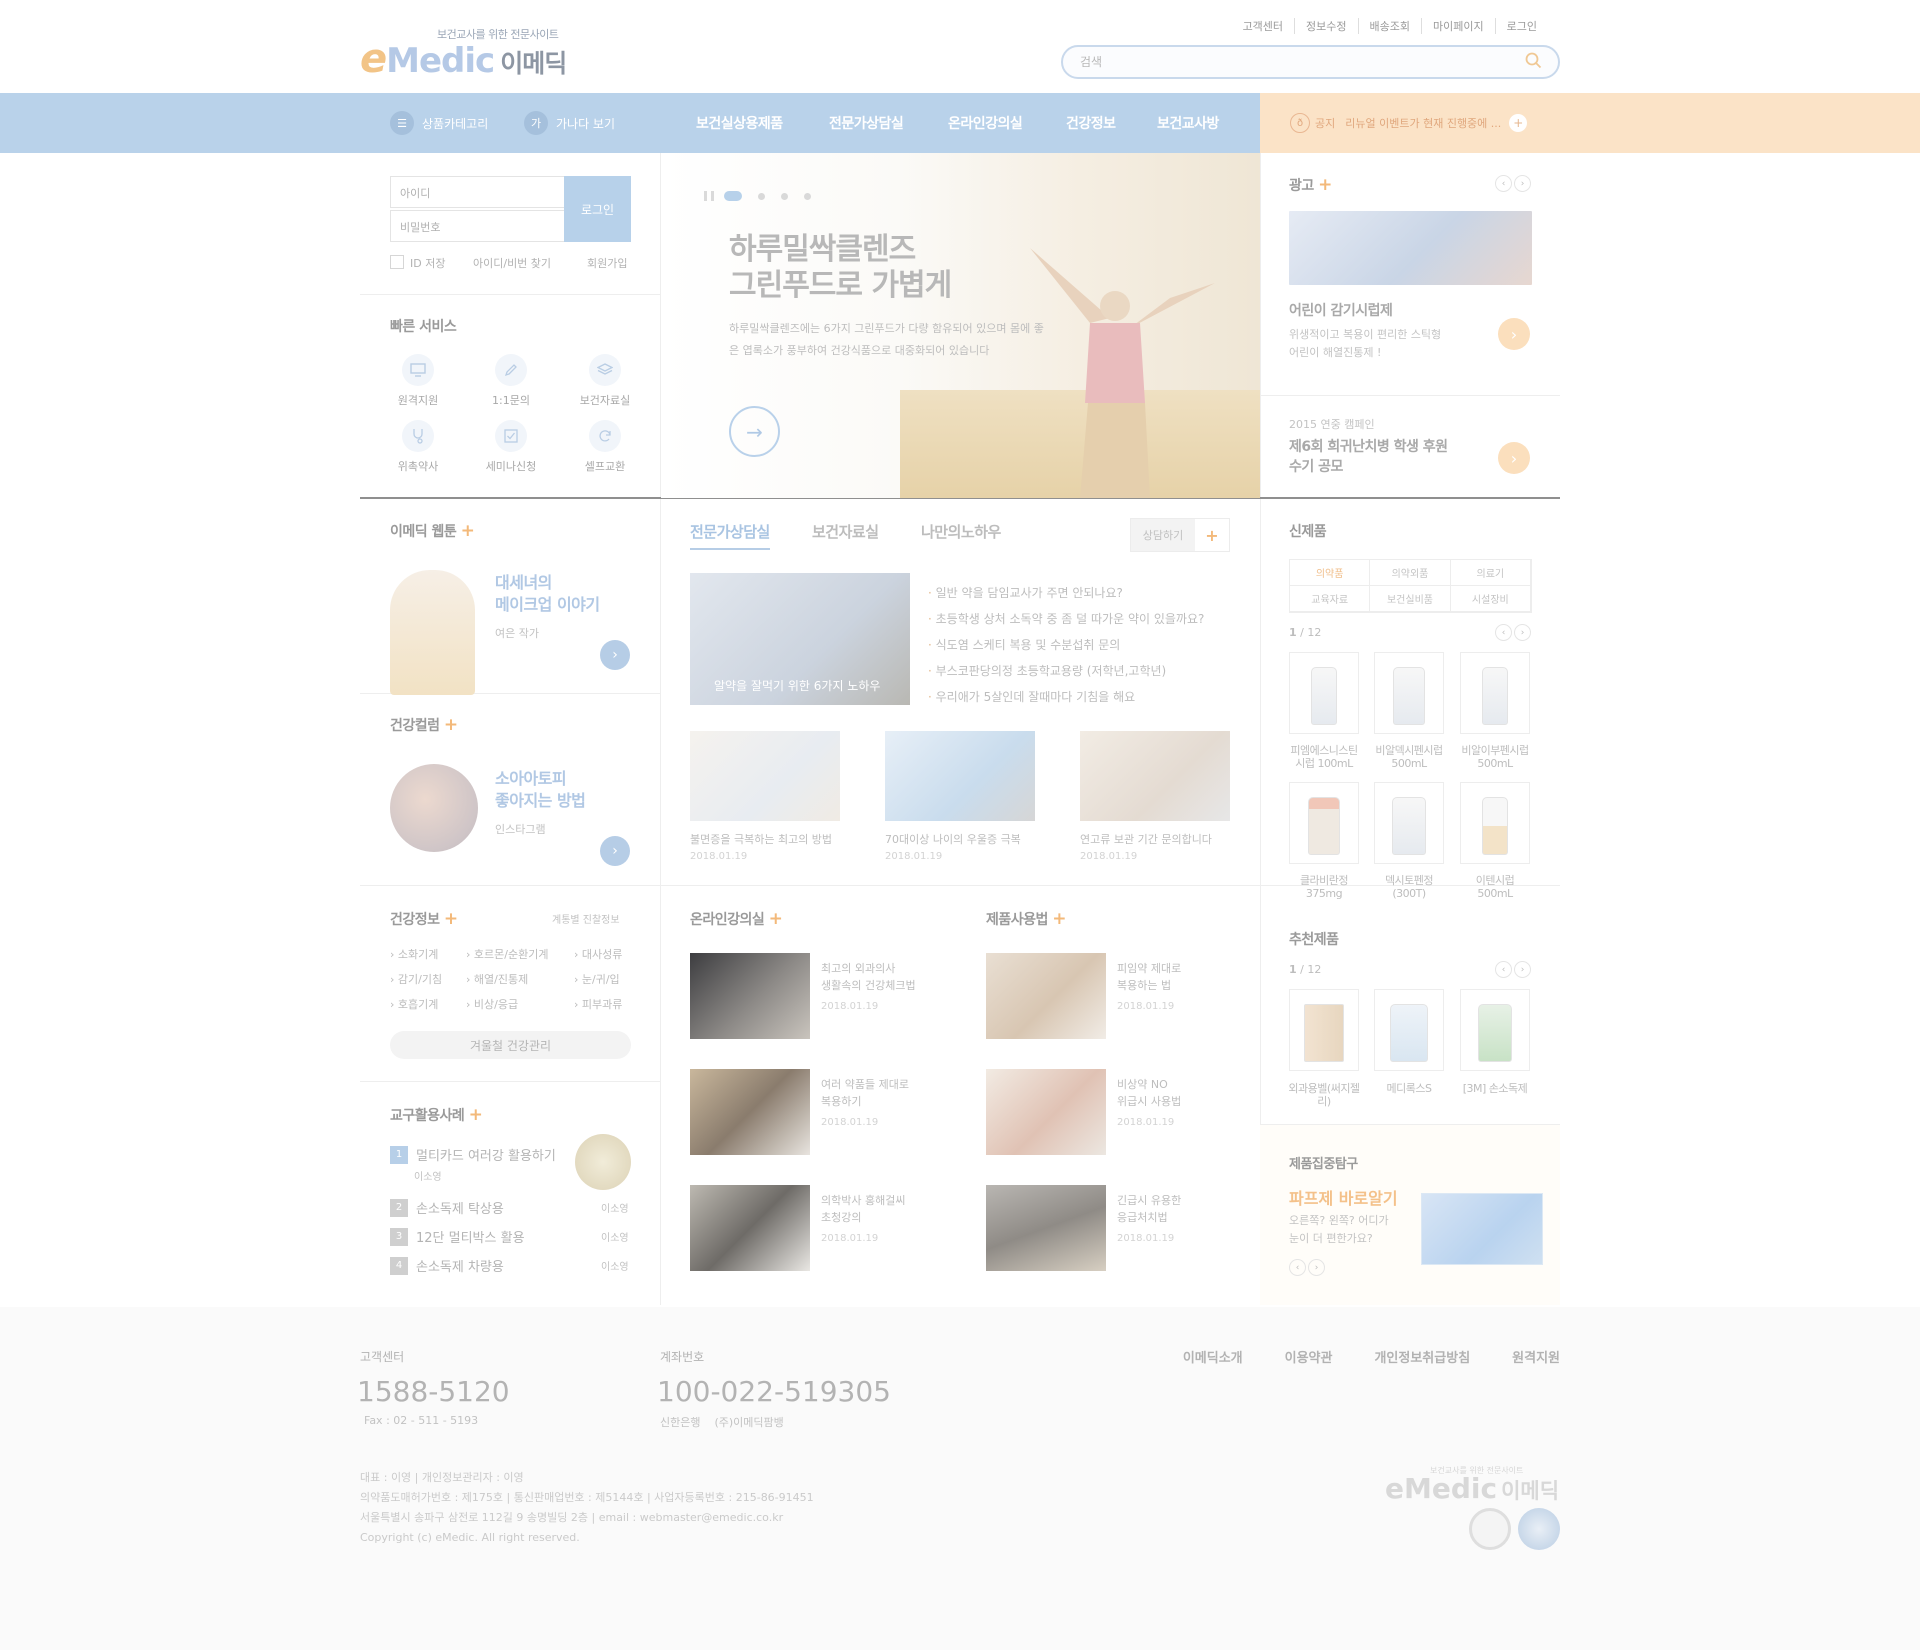 The height and width of the screenshot is (1650, 1920). Describe the element at coordinates (1066, 645) in the screenshot. I see `question-item: 식도염 스케티 복용 및 수분섭취 문의` at that location.